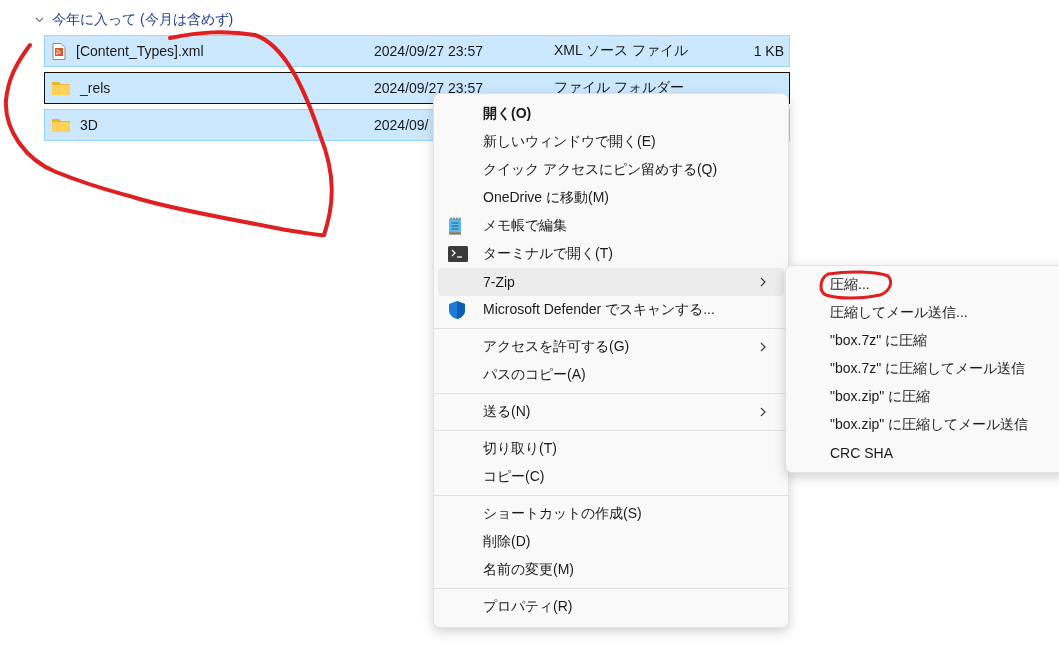 The image size is (1059, 658). I want to click on menu-item: "box.7z" に圧縮, so click(922, 341).